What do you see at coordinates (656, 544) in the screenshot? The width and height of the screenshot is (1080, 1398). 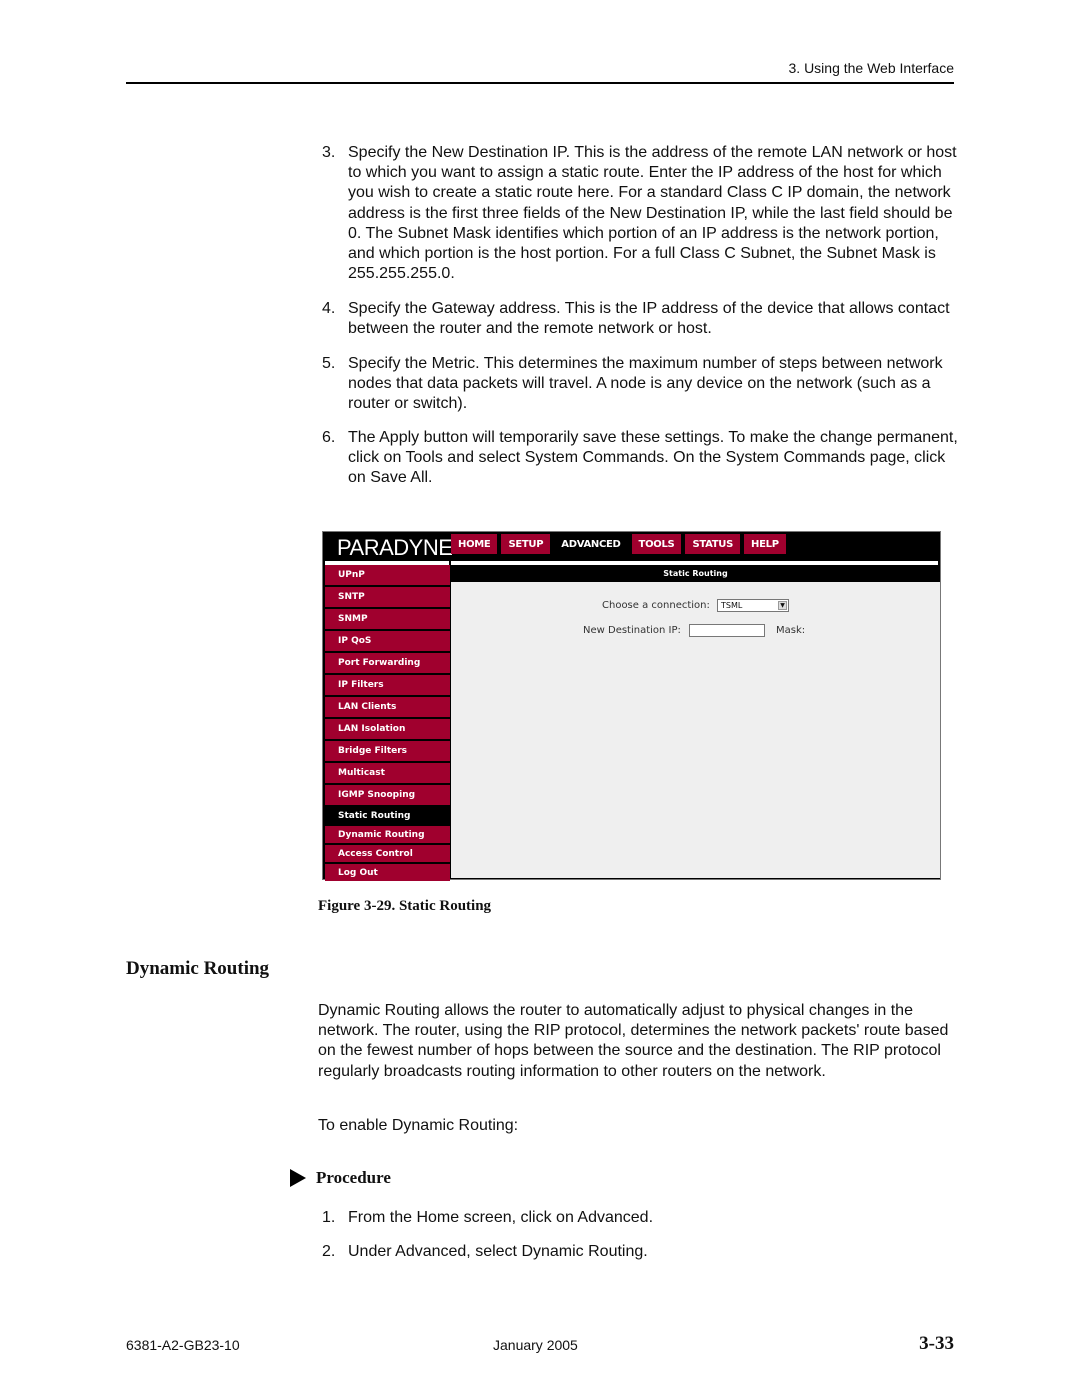 I see `nav-tools: TOOLS` at bounding box center [656, 544].